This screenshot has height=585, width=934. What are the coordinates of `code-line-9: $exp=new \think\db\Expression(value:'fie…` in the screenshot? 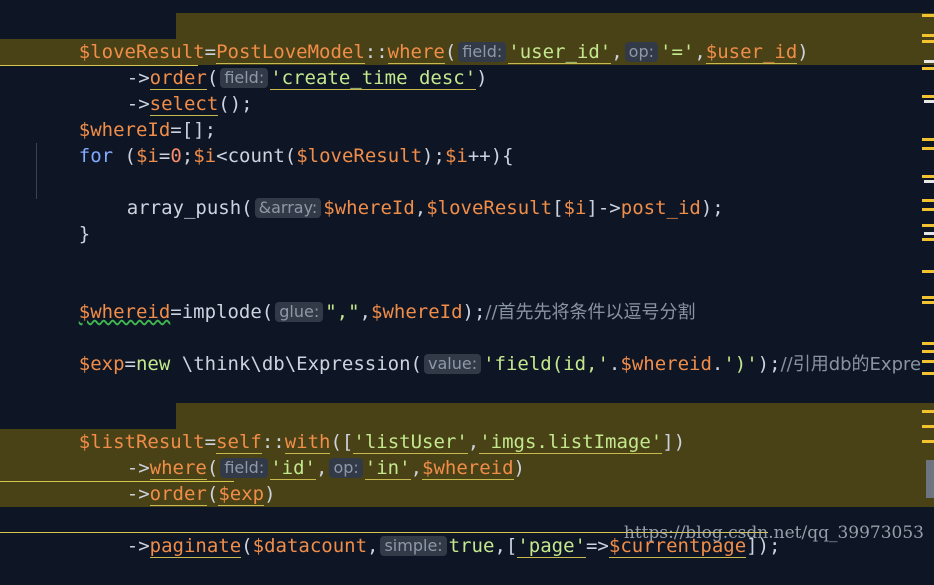 It's located at (477, 350).